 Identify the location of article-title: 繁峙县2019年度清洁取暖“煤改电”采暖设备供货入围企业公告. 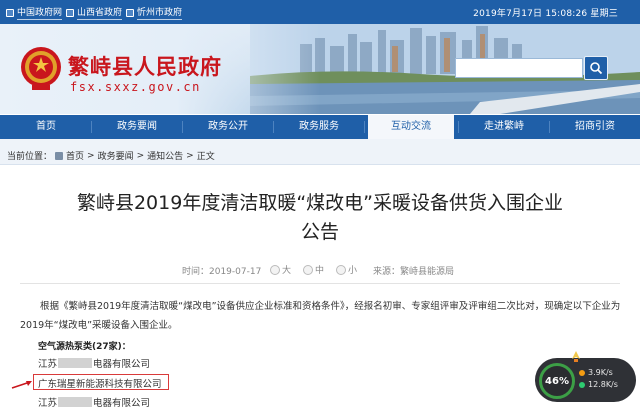
(320, 217).